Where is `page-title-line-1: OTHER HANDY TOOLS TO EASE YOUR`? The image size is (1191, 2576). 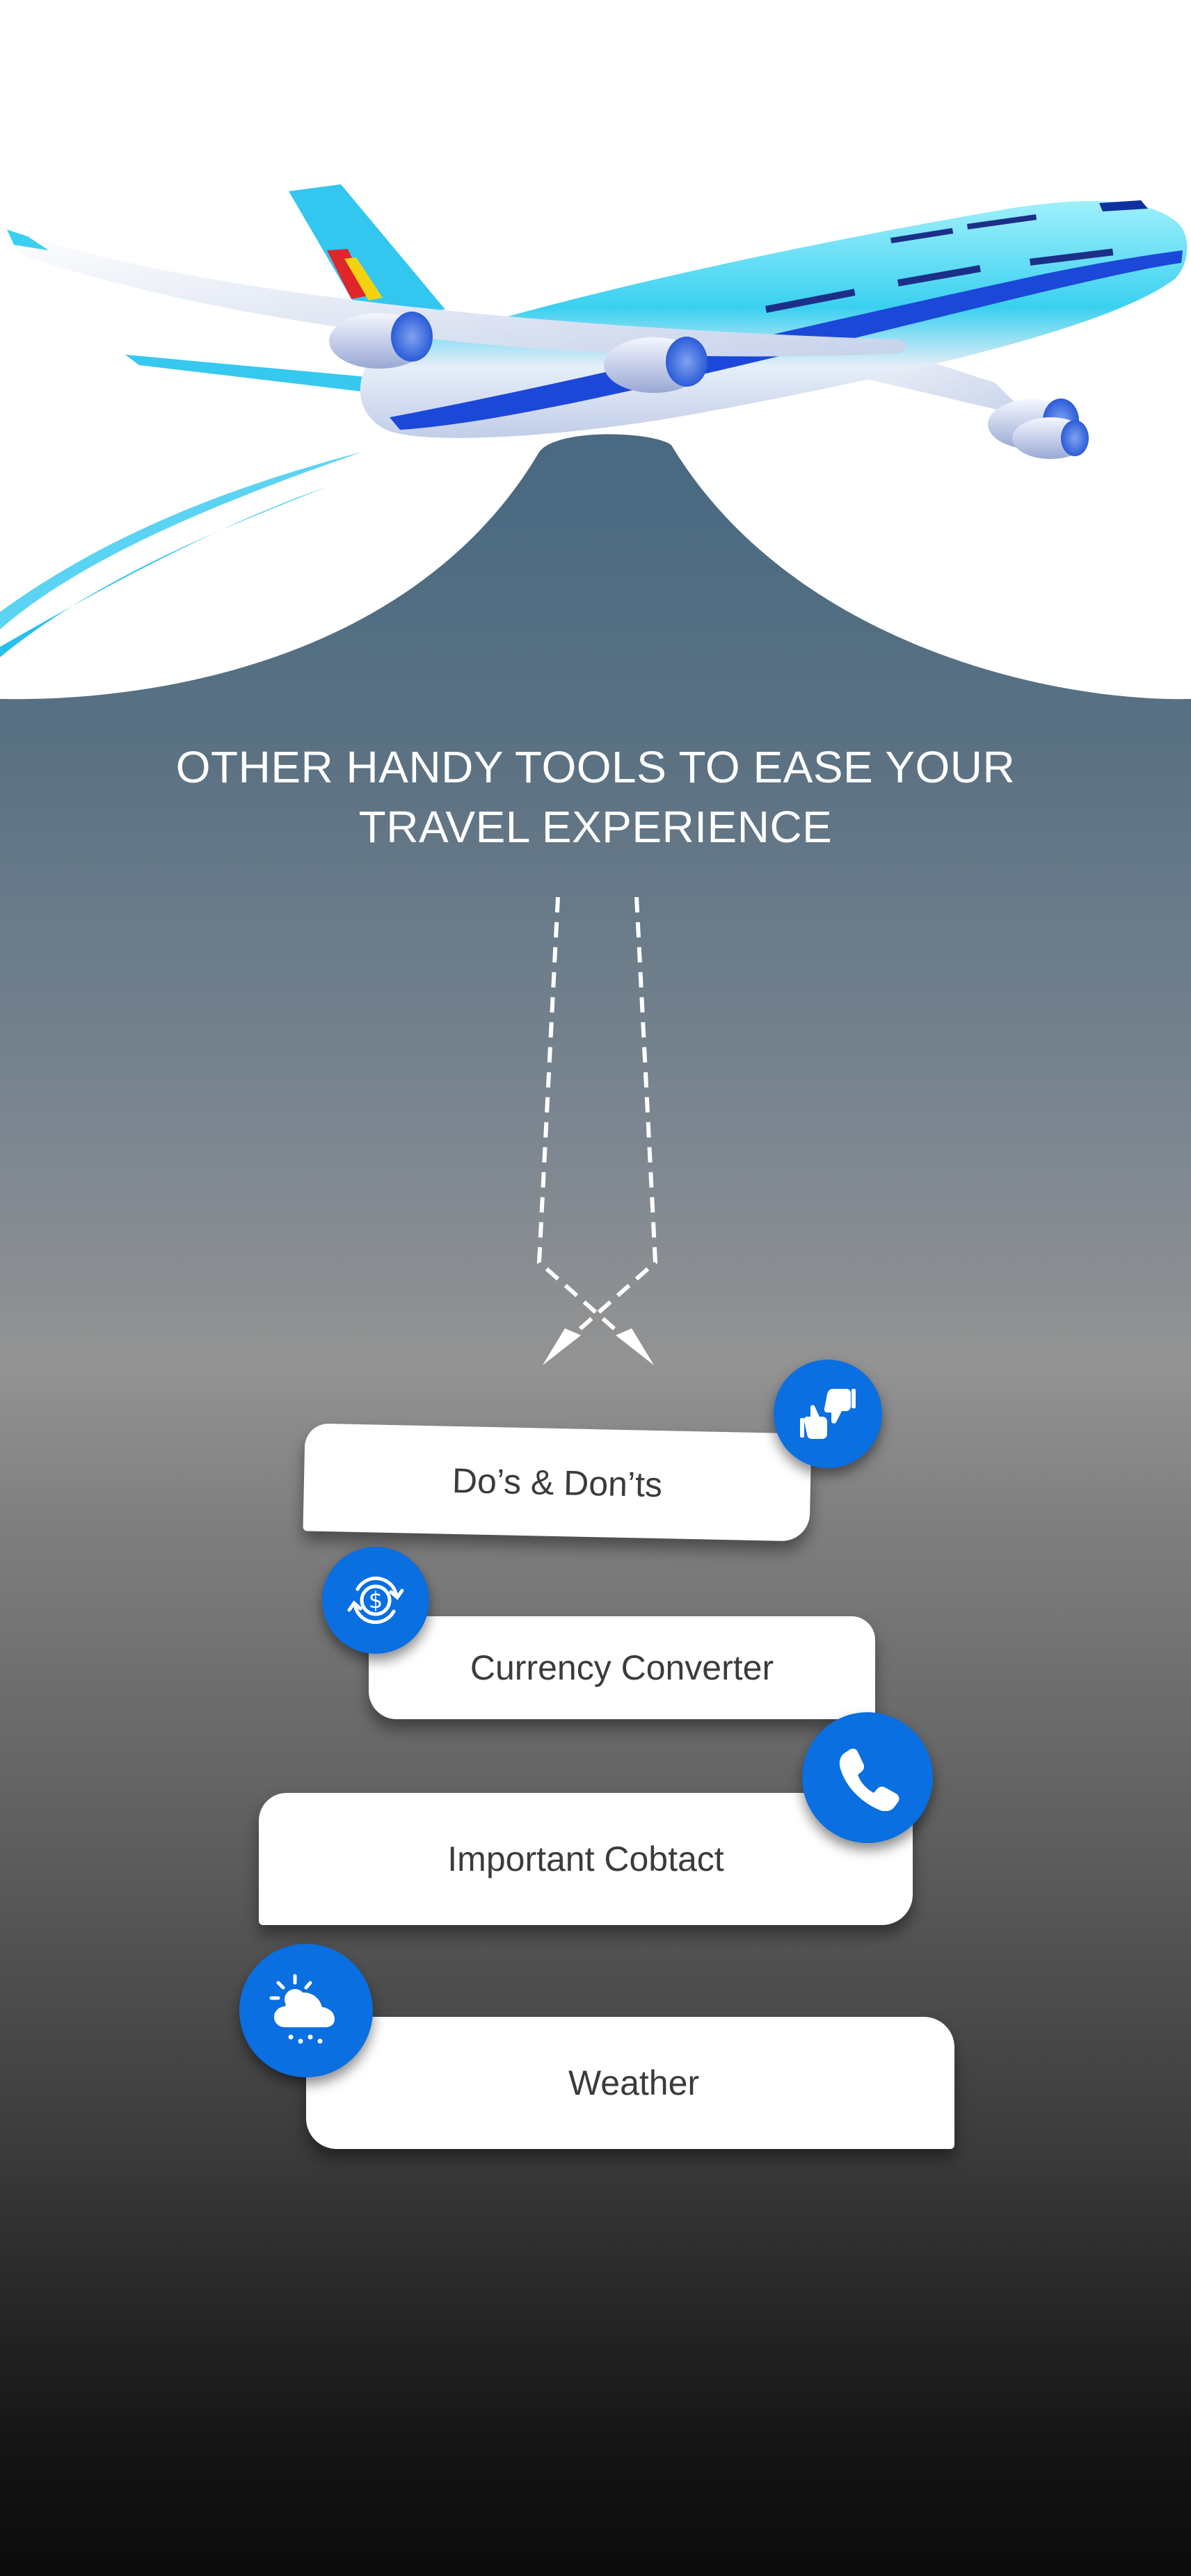 page-title-line-1: OTHER HANDY TOOLS TO EASE YOUR is located at coordinates (595, 767).